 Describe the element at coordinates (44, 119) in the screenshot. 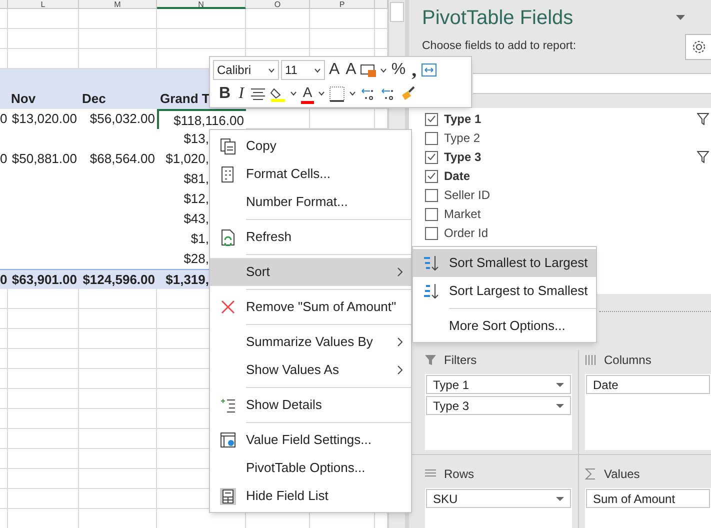

I see `table-cell-text: $13,020.00` at that location.